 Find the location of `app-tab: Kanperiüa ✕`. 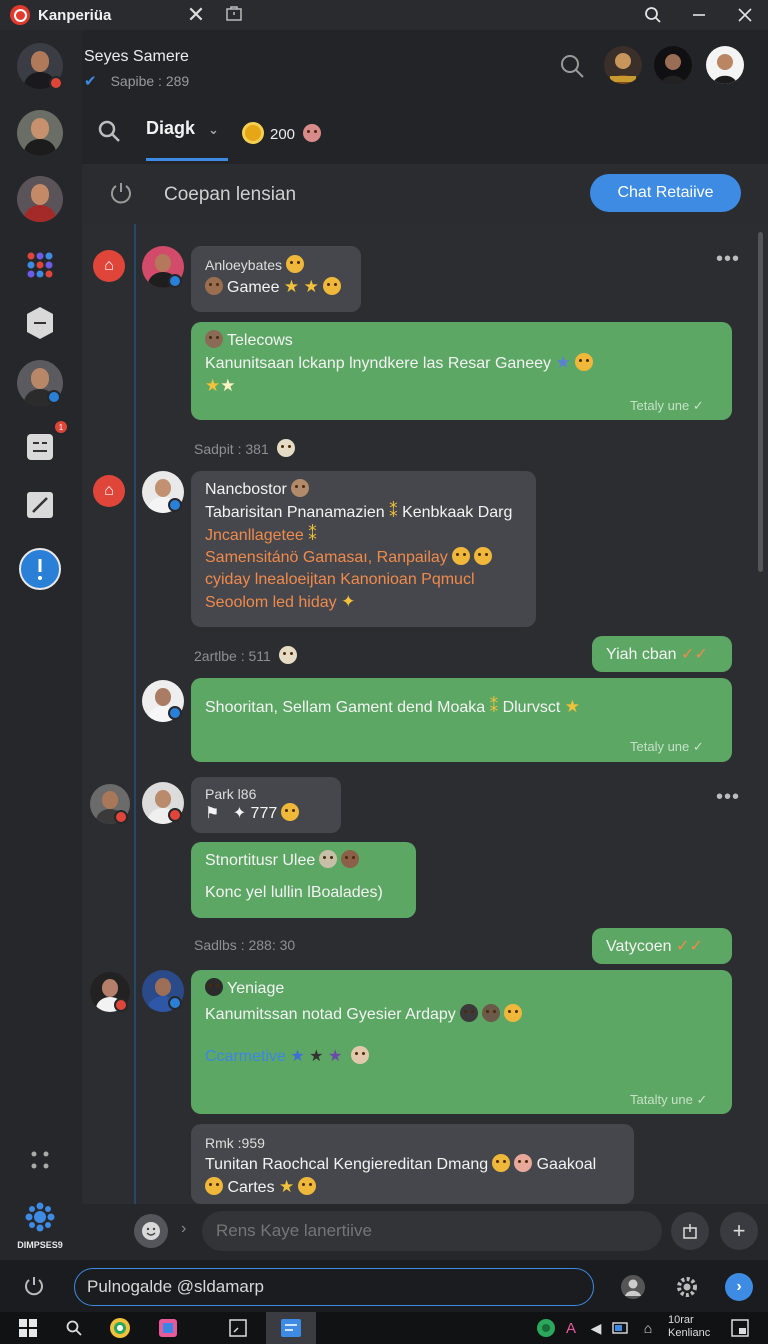

app-tab: Kanperiüa ✕ is located at coordinates (109, 15).